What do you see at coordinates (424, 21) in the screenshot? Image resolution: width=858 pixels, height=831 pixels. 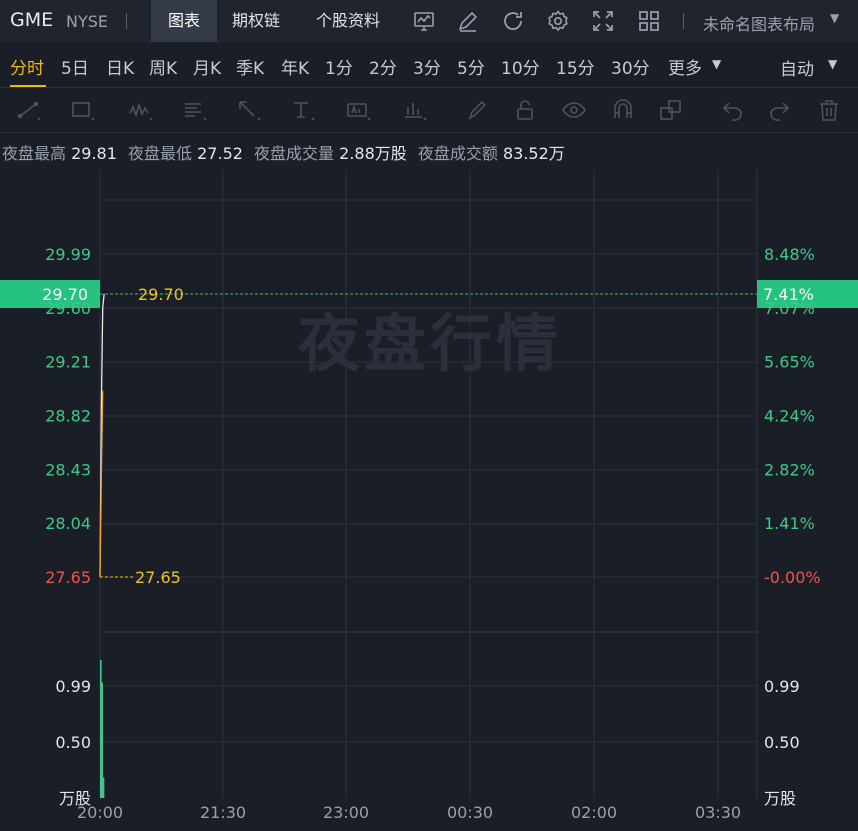 I see `indicator-icon` at bounding box center [424, 21].